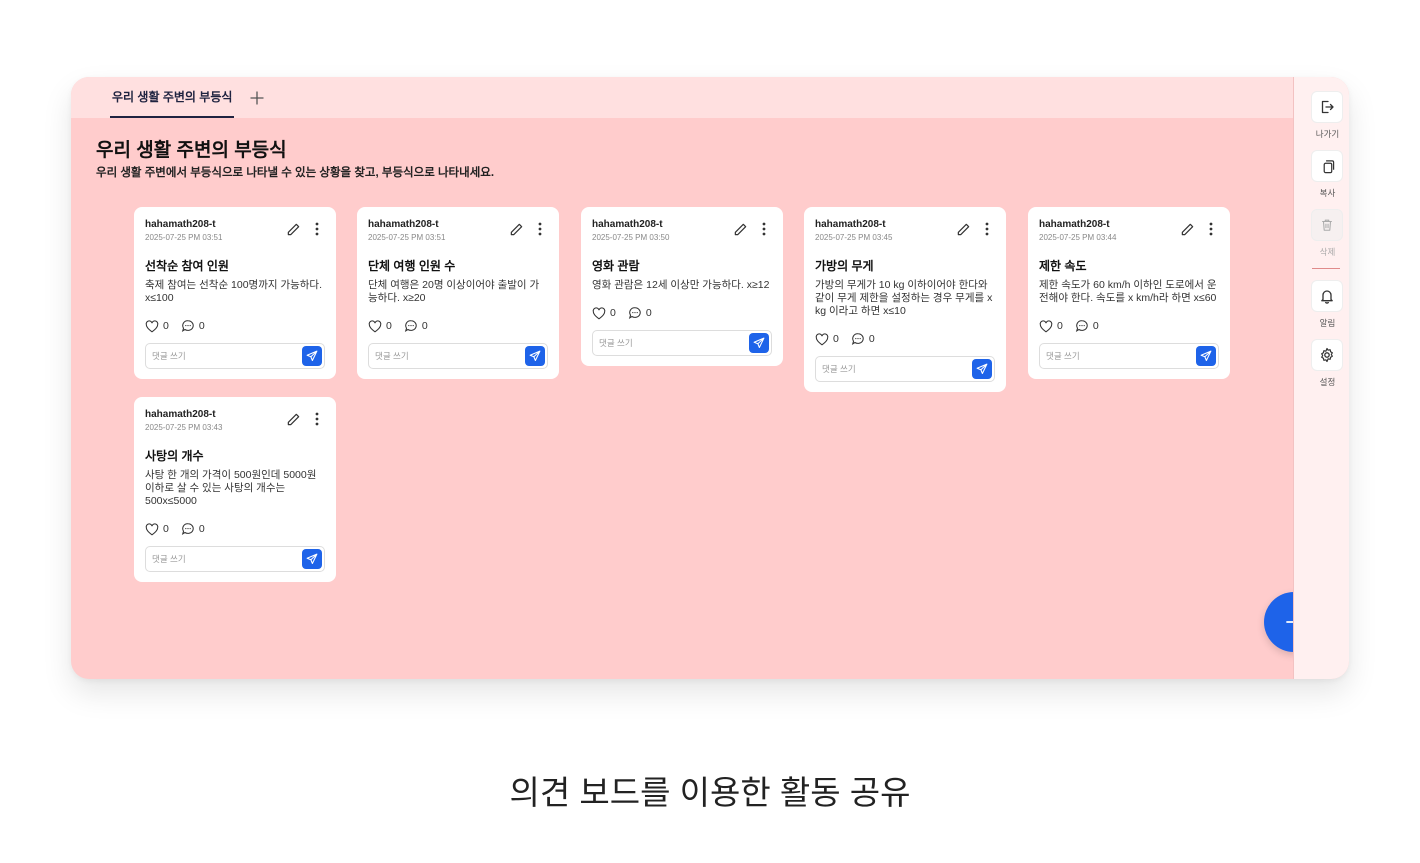 The image size is (1420, 863). What do you see at coordinates (1327, 225) in the screenshot?
I see `delete-button` at bounding box center [1327, 225].